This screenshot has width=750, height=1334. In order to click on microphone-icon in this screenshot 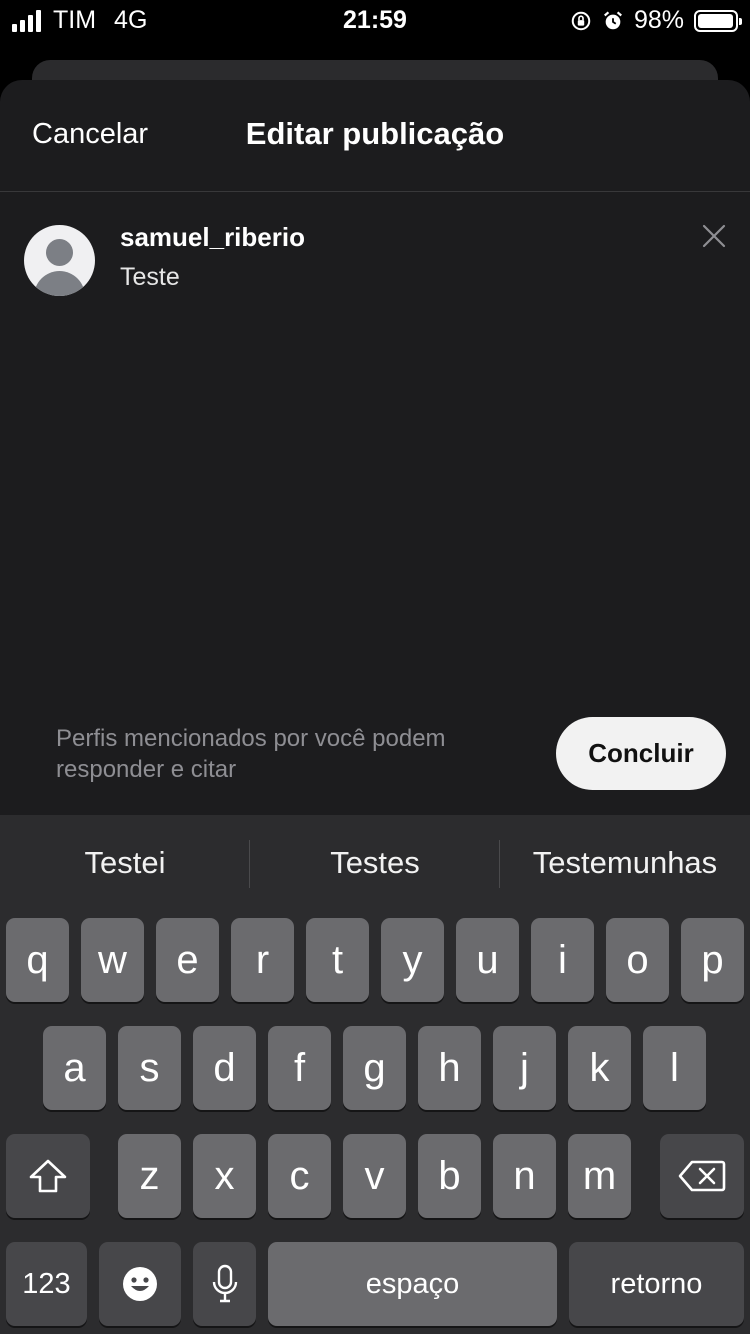, I will do `click(224, 1283)`.